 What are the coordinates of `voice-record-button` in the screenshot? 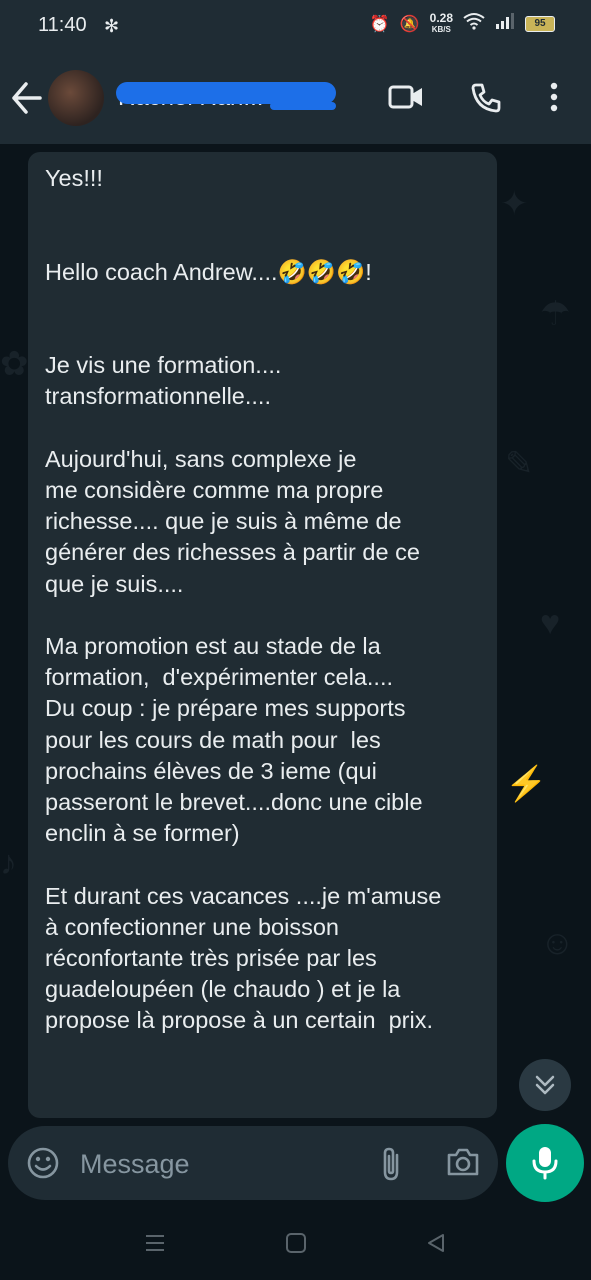 It's located at (545, 1163).